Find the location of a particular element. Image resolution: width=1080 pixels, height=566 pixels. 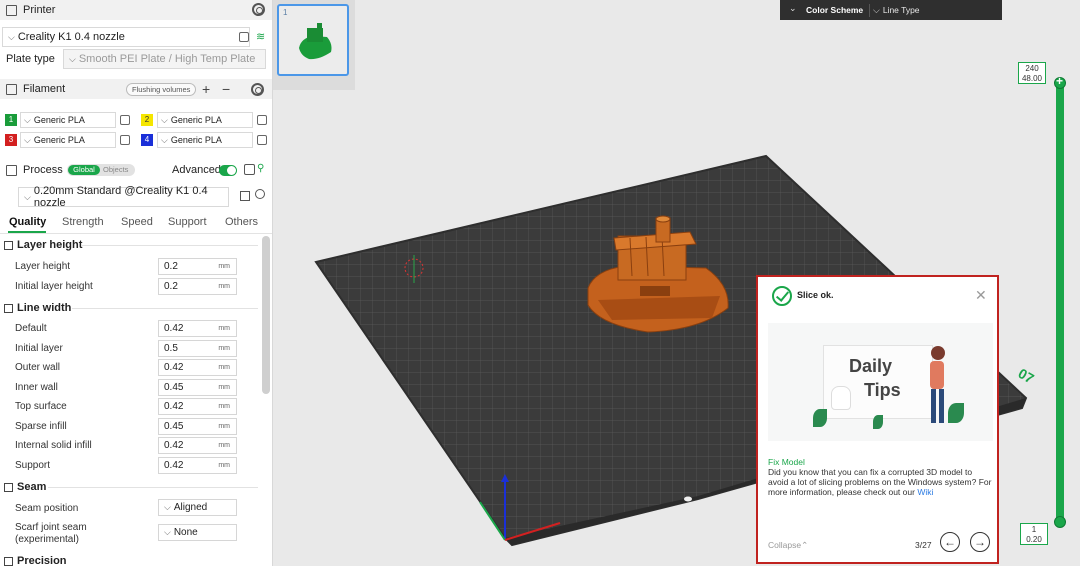

tab-support: Support is located at coordinates (187, 222).